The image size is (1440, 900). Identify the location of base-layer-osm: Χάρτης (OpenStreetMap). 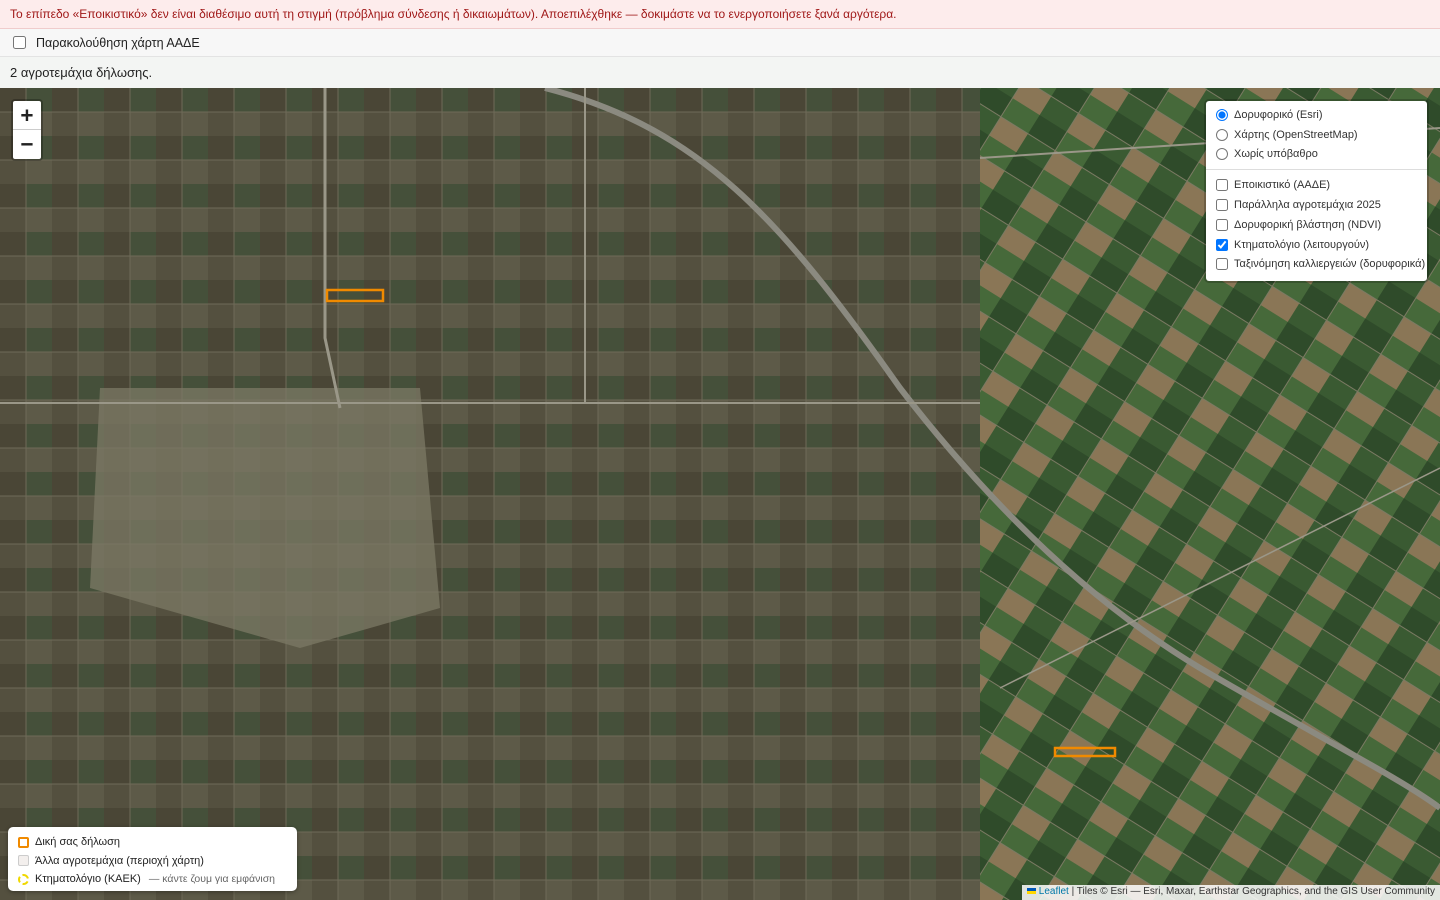
(1316, 135).